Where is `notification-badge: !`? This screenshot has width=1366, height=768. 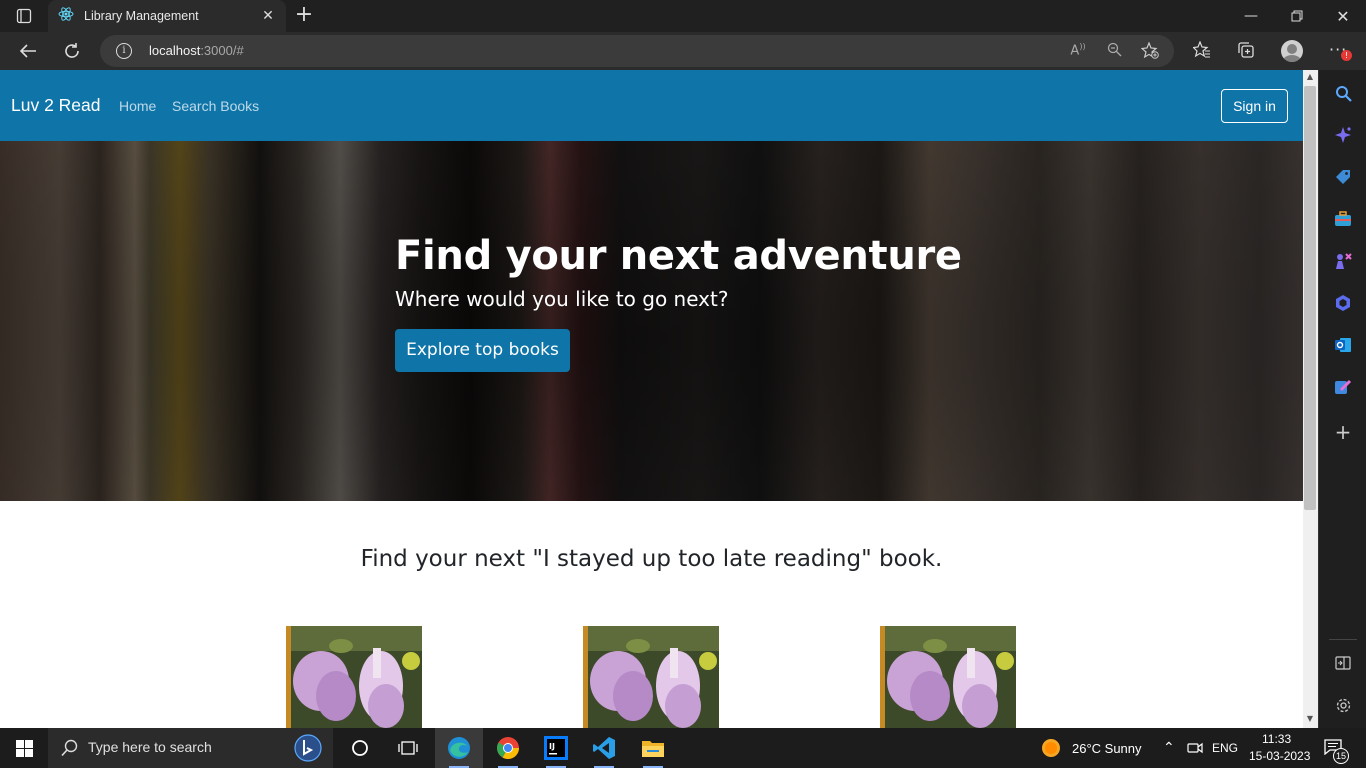 notification-badge: ! is located at coordinates (1346, 55).